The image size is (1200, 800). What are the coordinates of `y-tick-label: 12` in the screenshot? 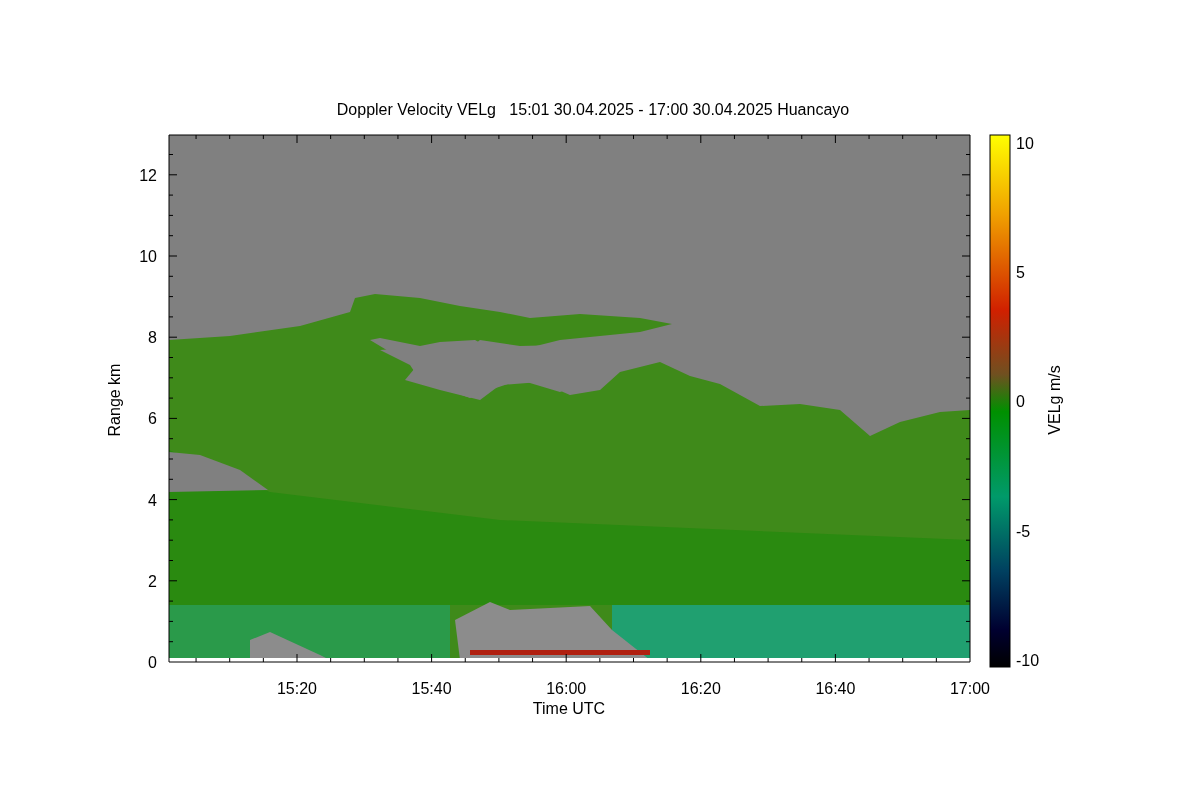 It's located at (148, 175).